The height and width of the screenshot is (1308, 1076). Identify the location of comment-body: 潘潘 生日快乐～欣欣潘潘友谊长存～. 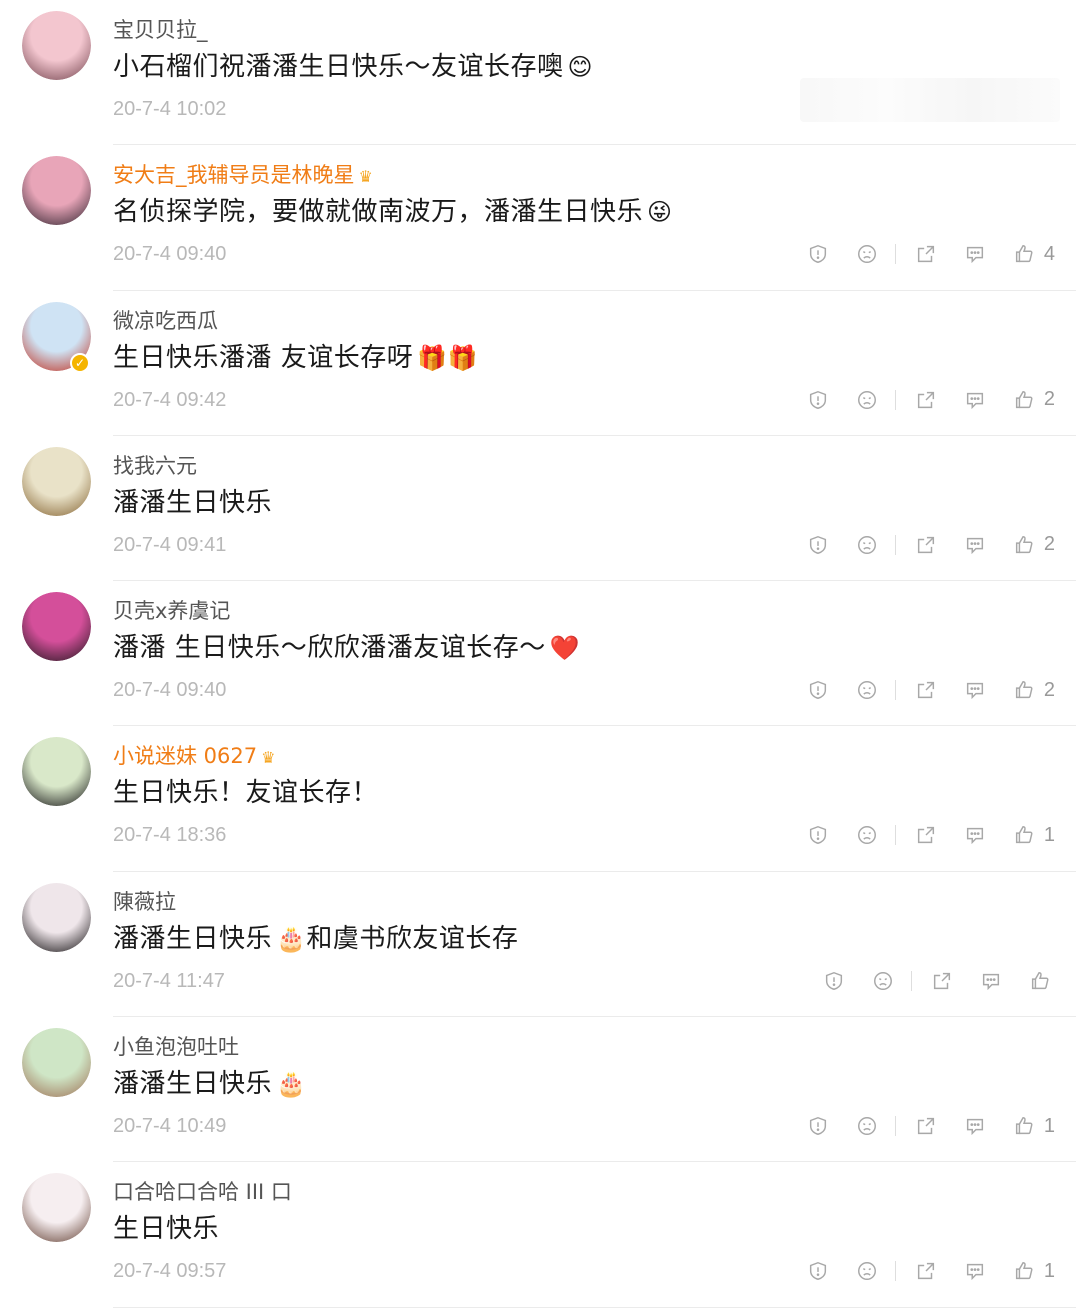
(329, 648).